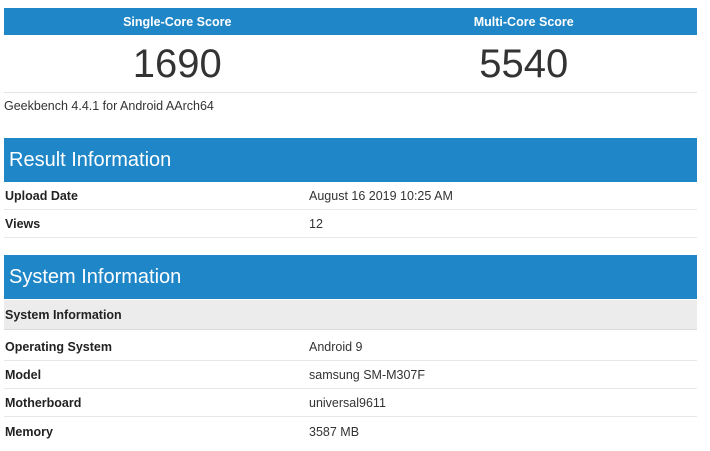  I want to click on row-upload-date: Upload Date August 16 2019 10:25 AM, so click(350, 196).